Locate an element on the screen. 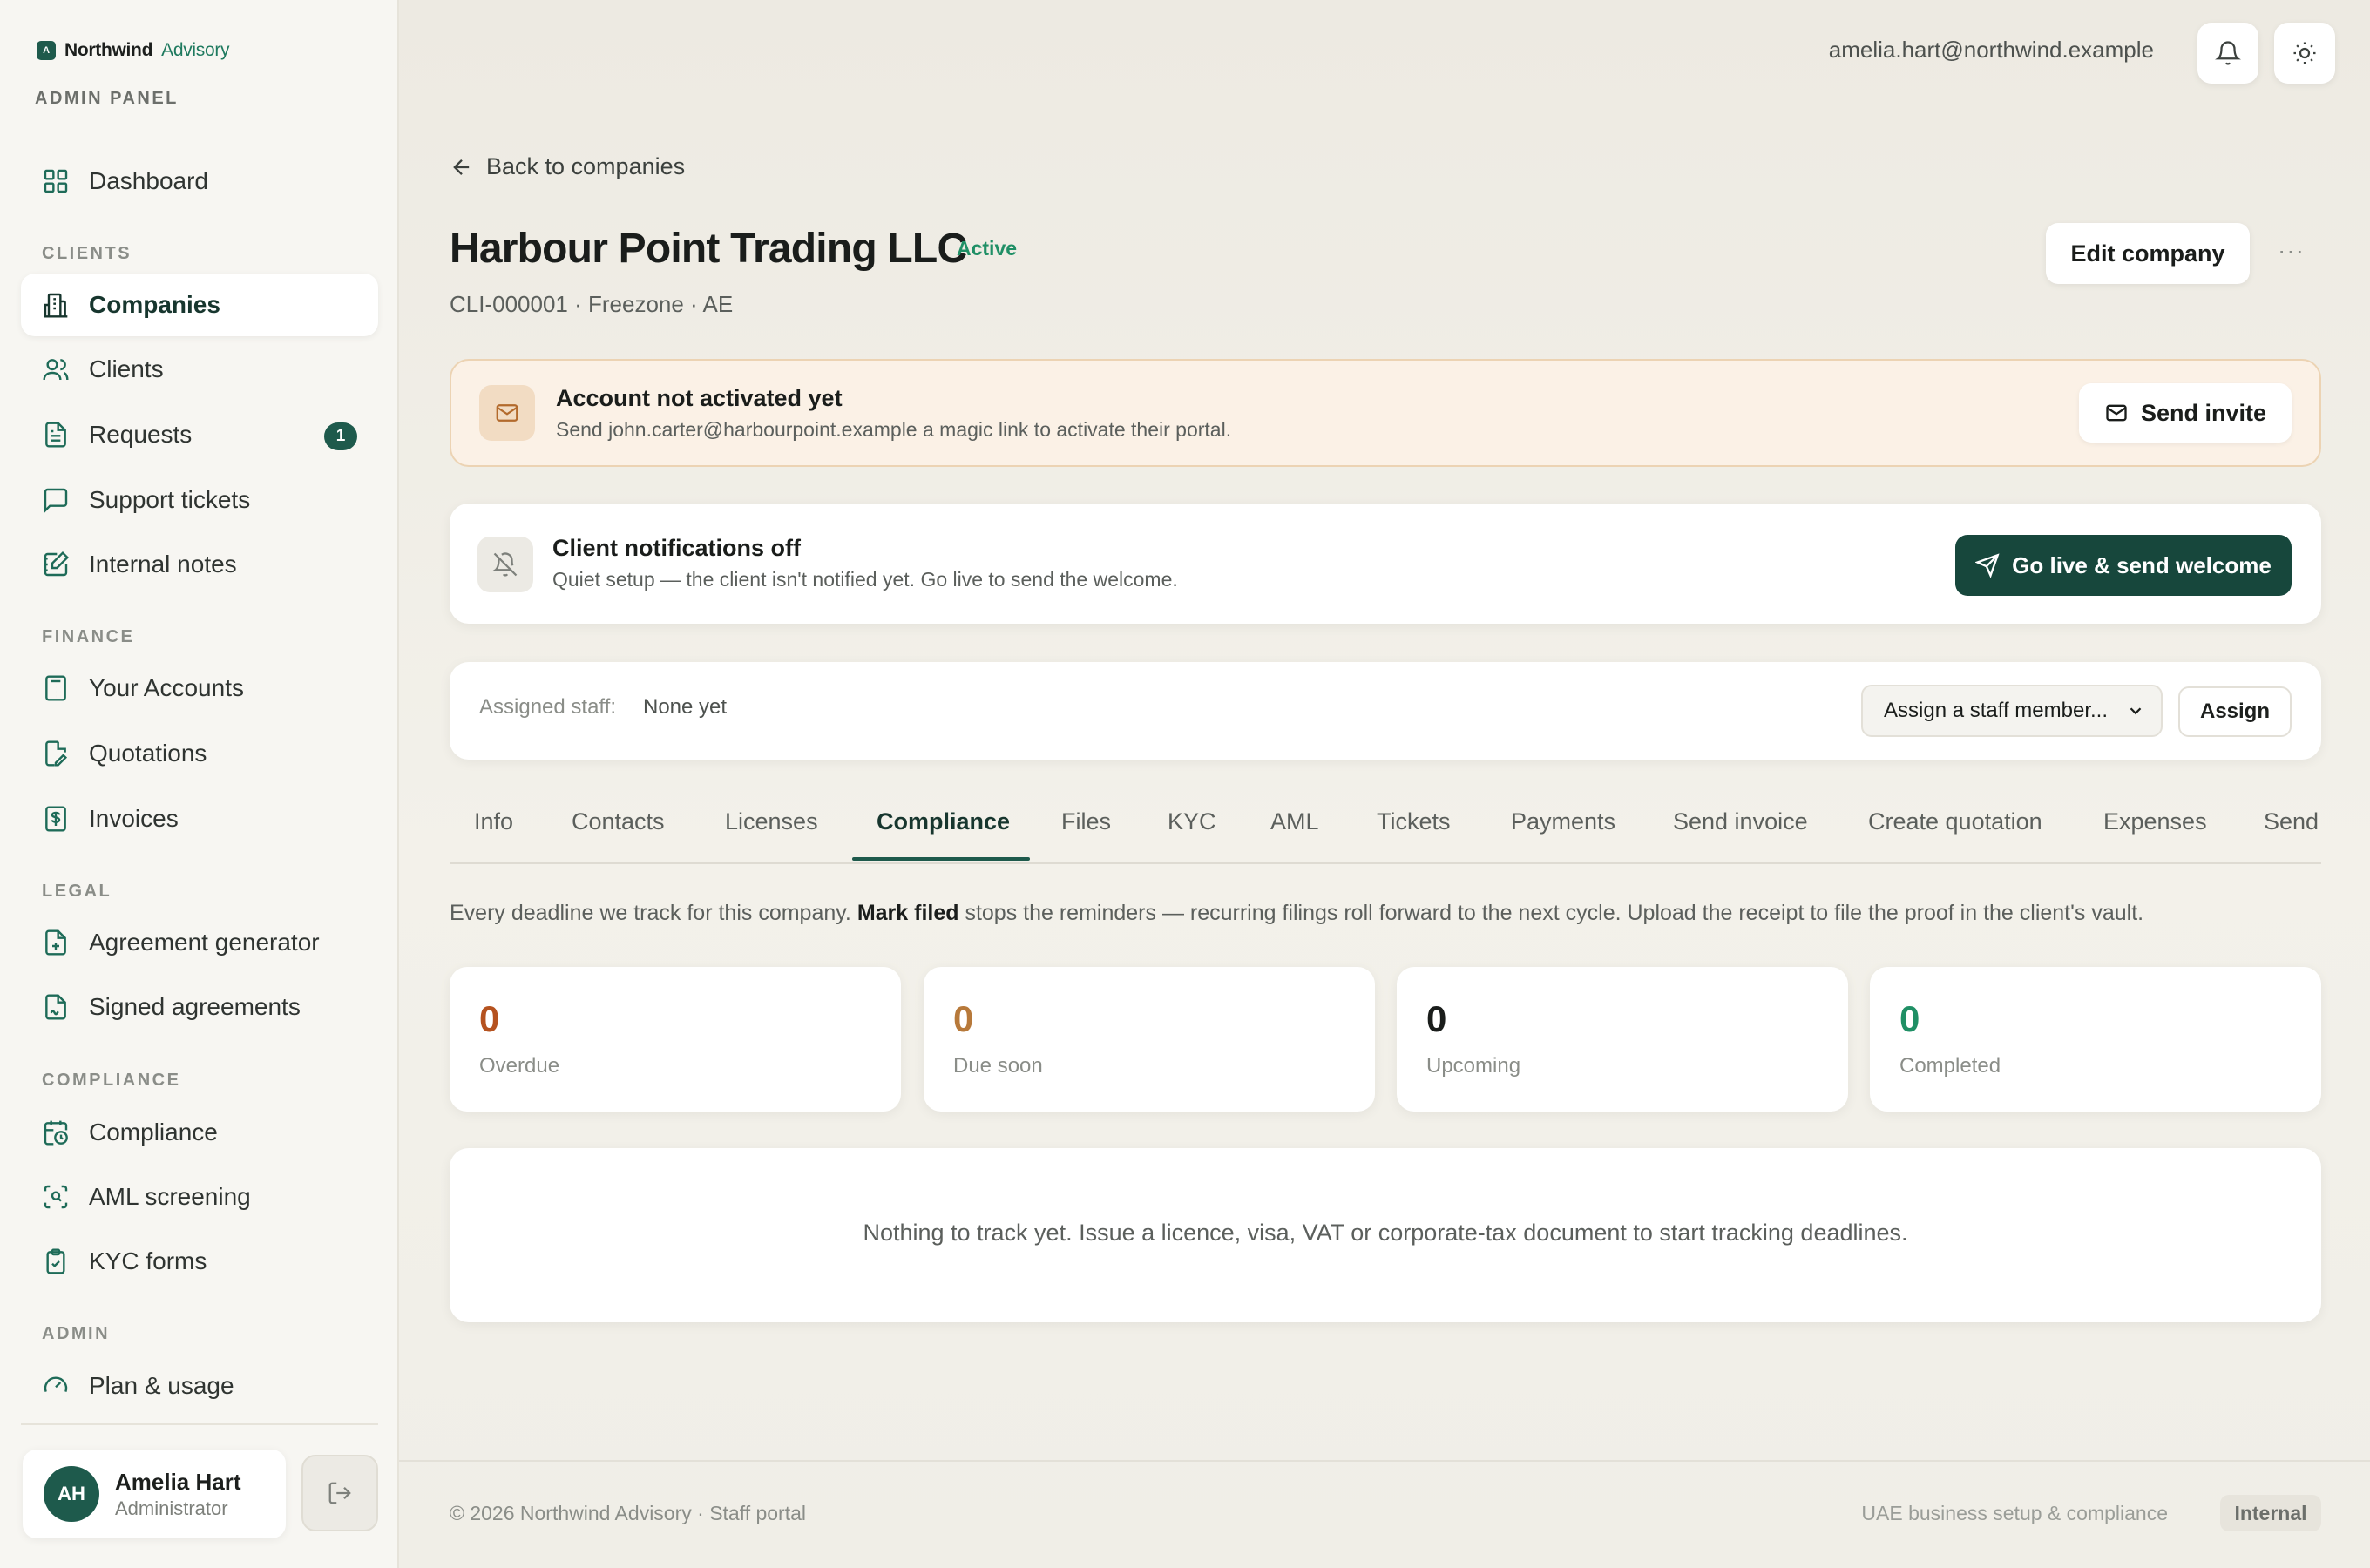 The image size is (2370, 1568). tab-payments: Payments is located at coordinates (1563, 821).